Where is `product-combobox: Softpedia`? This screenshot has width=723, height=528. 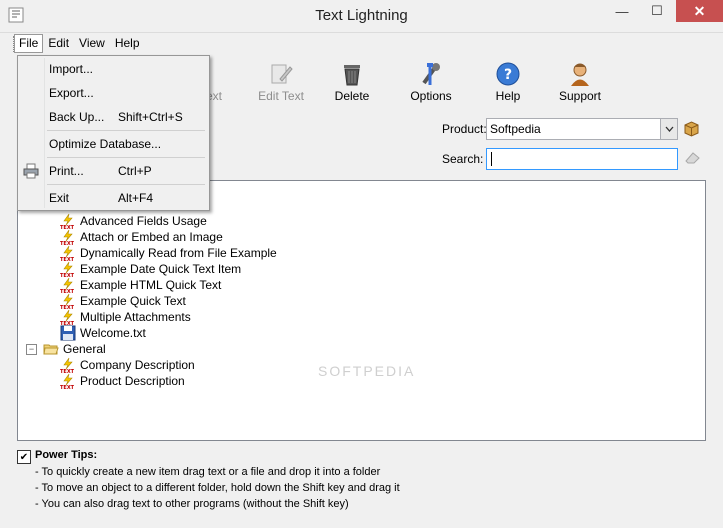 product-combobox: Softpedia is located at coordinates (582, 129).